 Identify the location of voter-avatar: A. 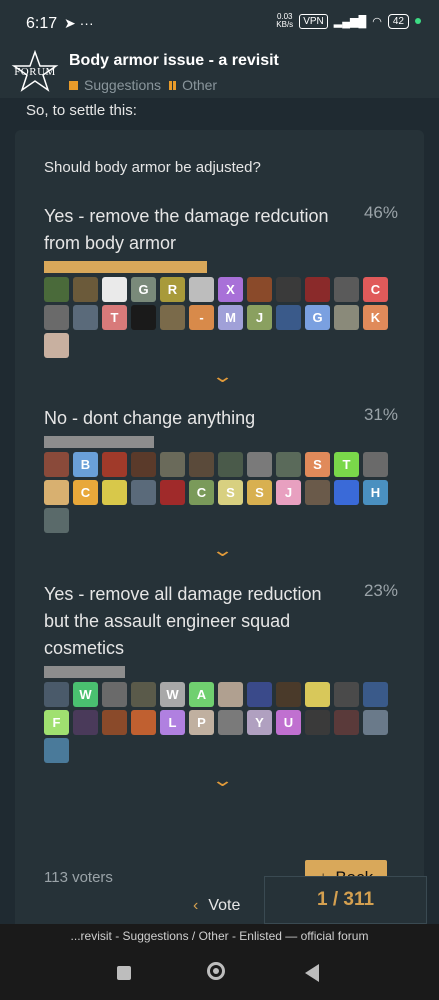
(201, 694).